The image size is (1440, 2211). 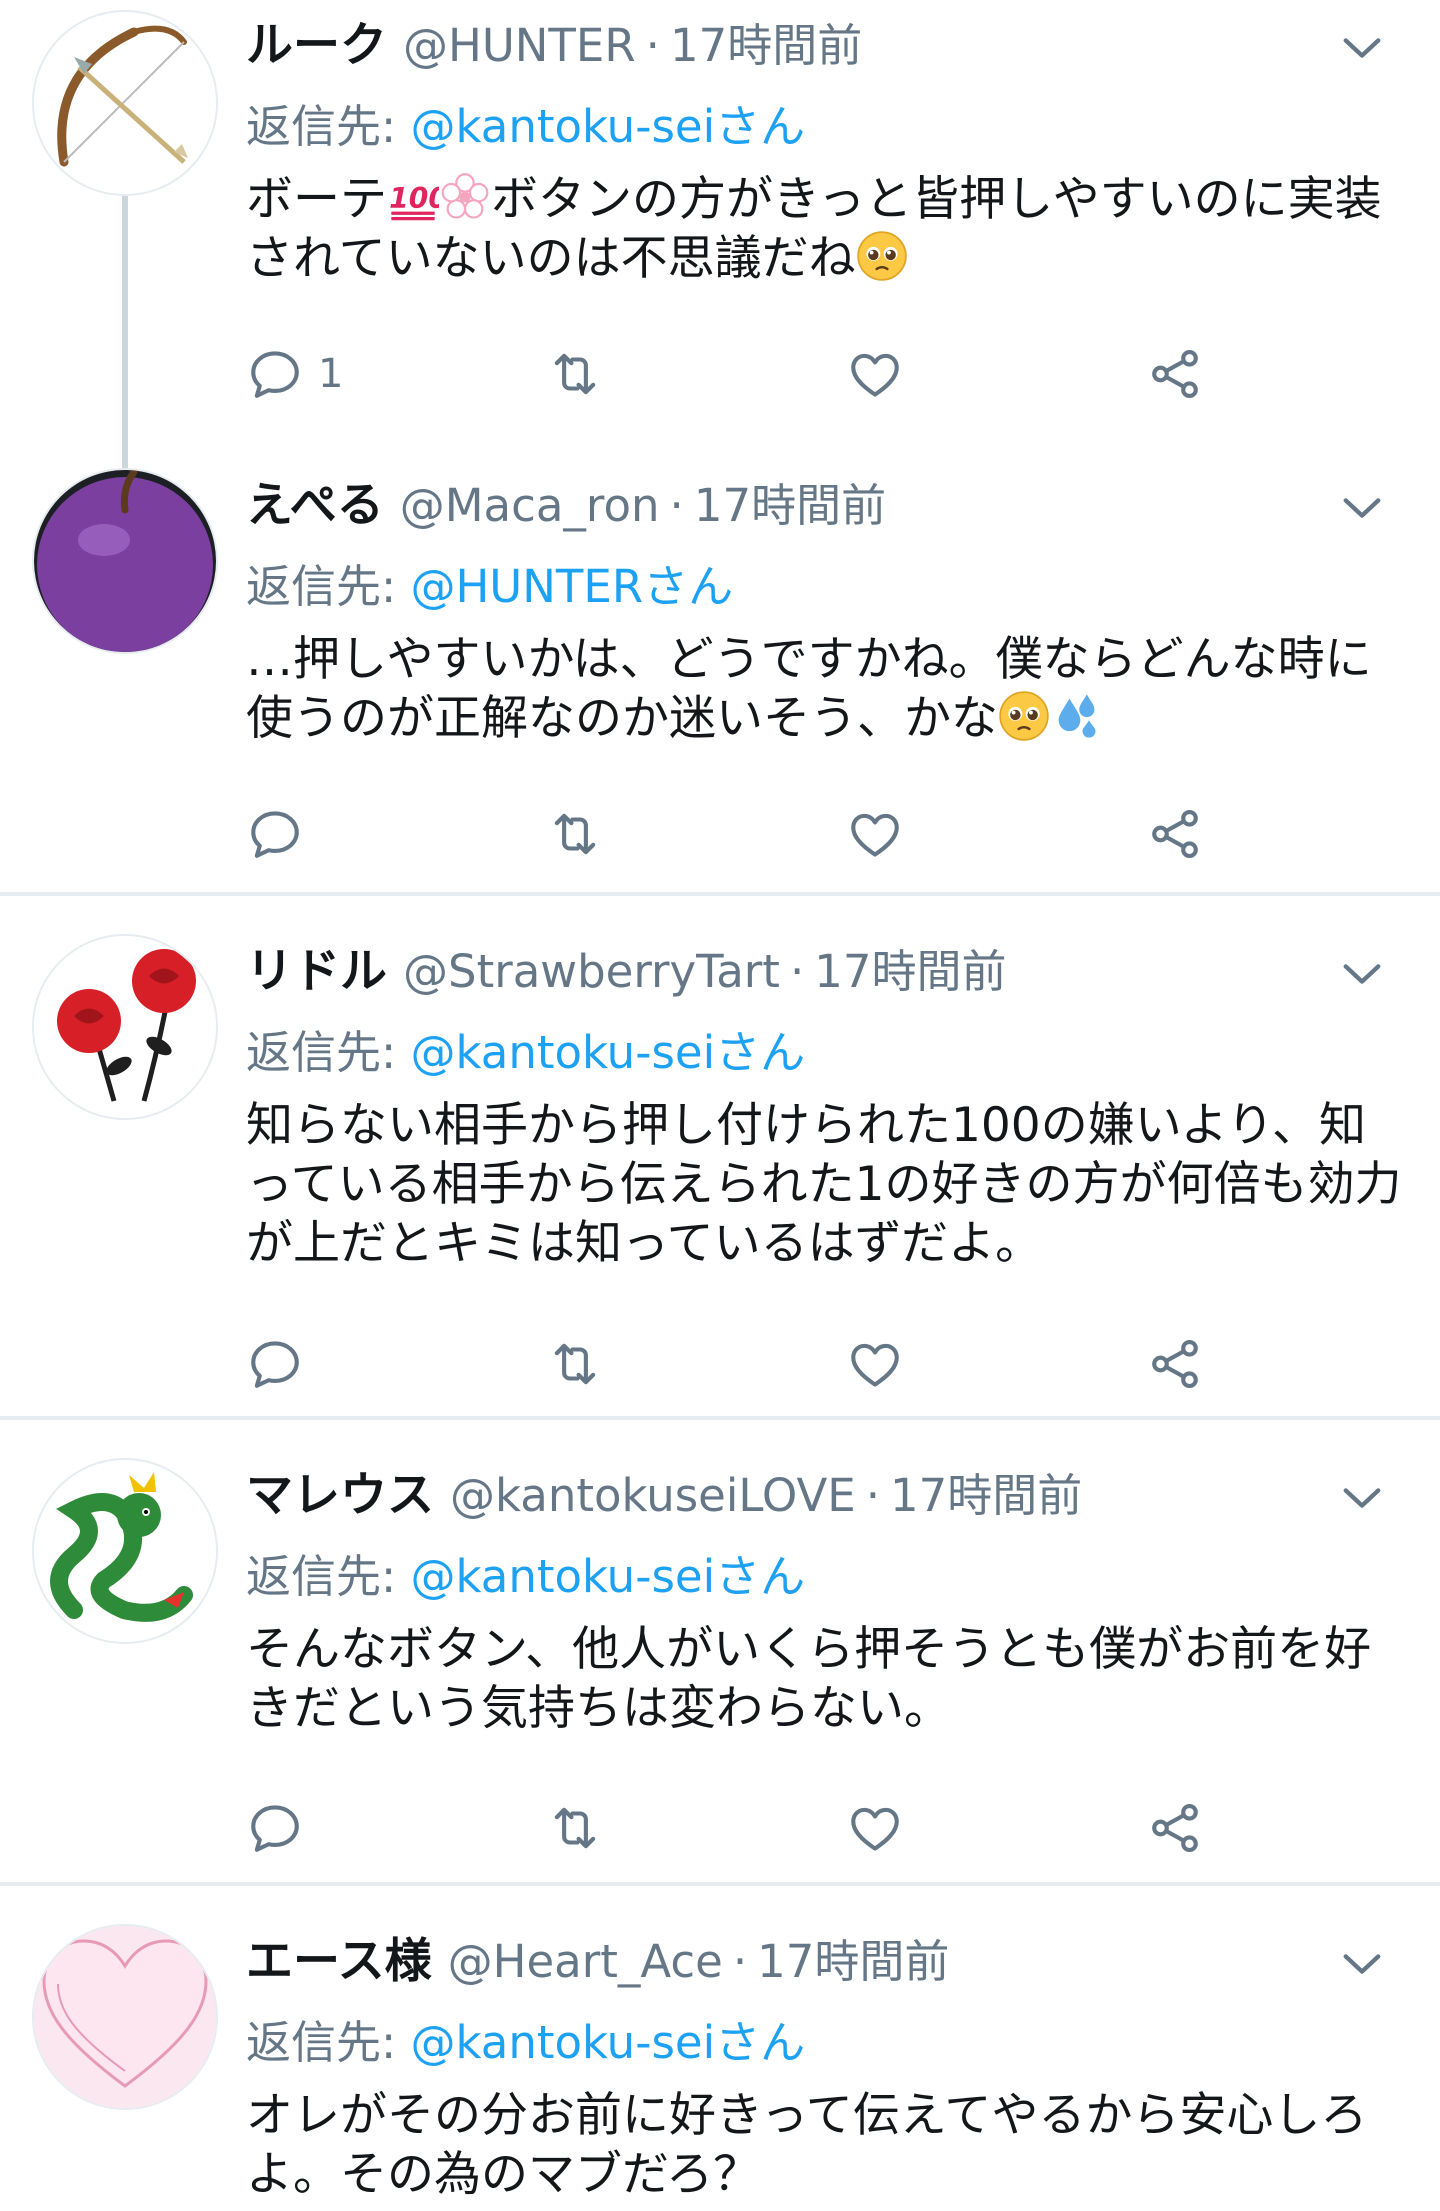 What do you see at coordinates (807, 2145) in the screenshot?
I see `tweet-text: オレがその分お前に好きって伝えてやるから安心しろよ。その為のマブだろ？` at bounding box center [807, 2145].